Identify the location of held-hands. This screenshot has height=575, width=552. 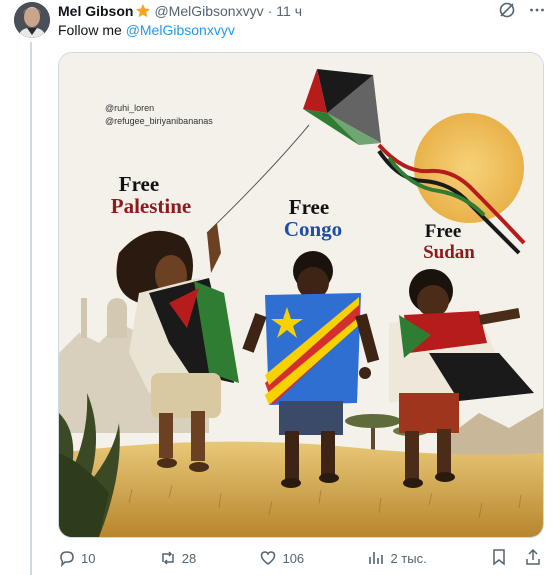
(365, 373).